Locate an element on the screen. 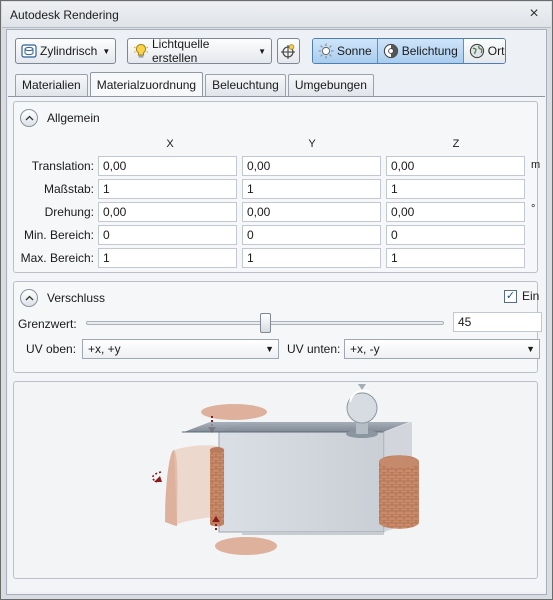 The width and height of the screenshot is (553, 600). translation-y-field: 0,00 is located at coordinates (311, 166).